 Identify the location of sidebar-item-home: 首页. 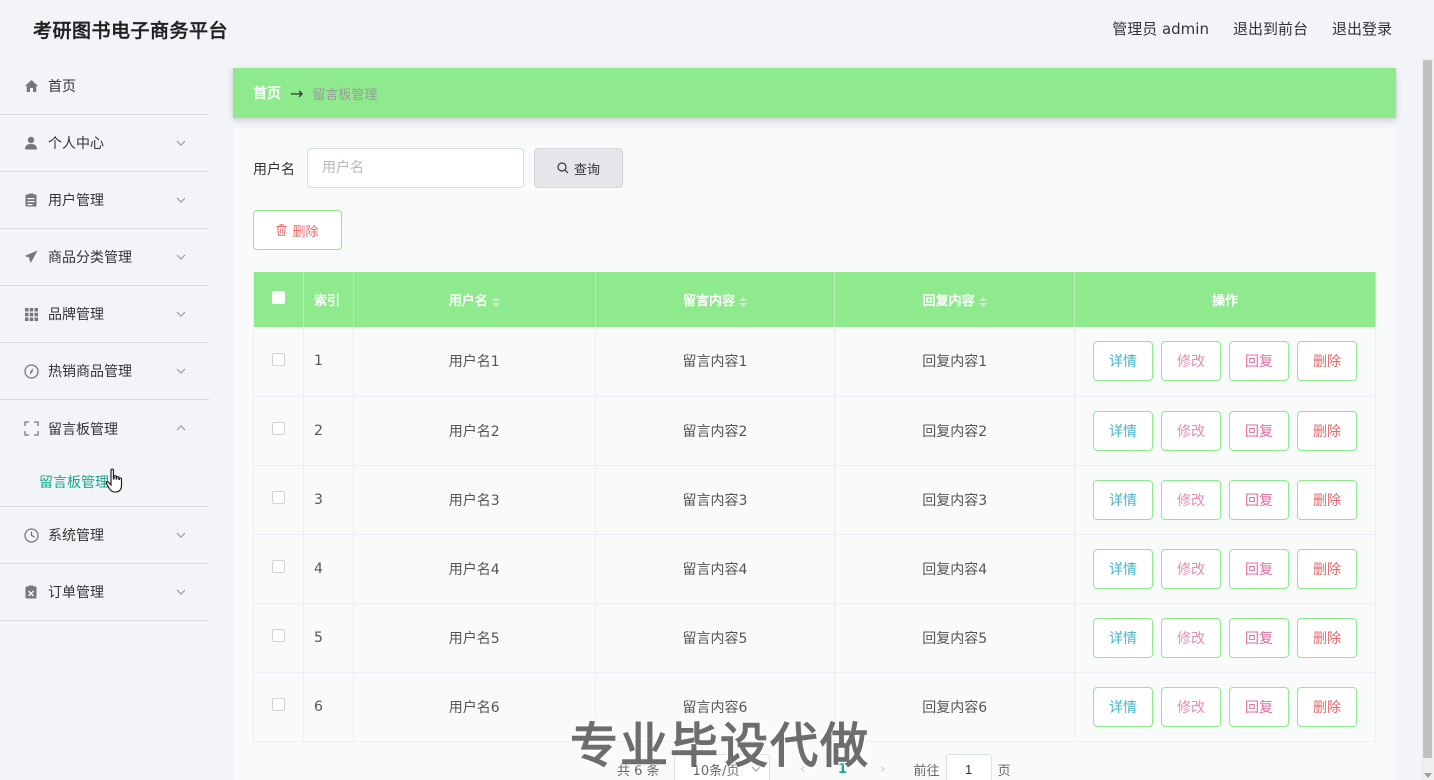
(104, 86).